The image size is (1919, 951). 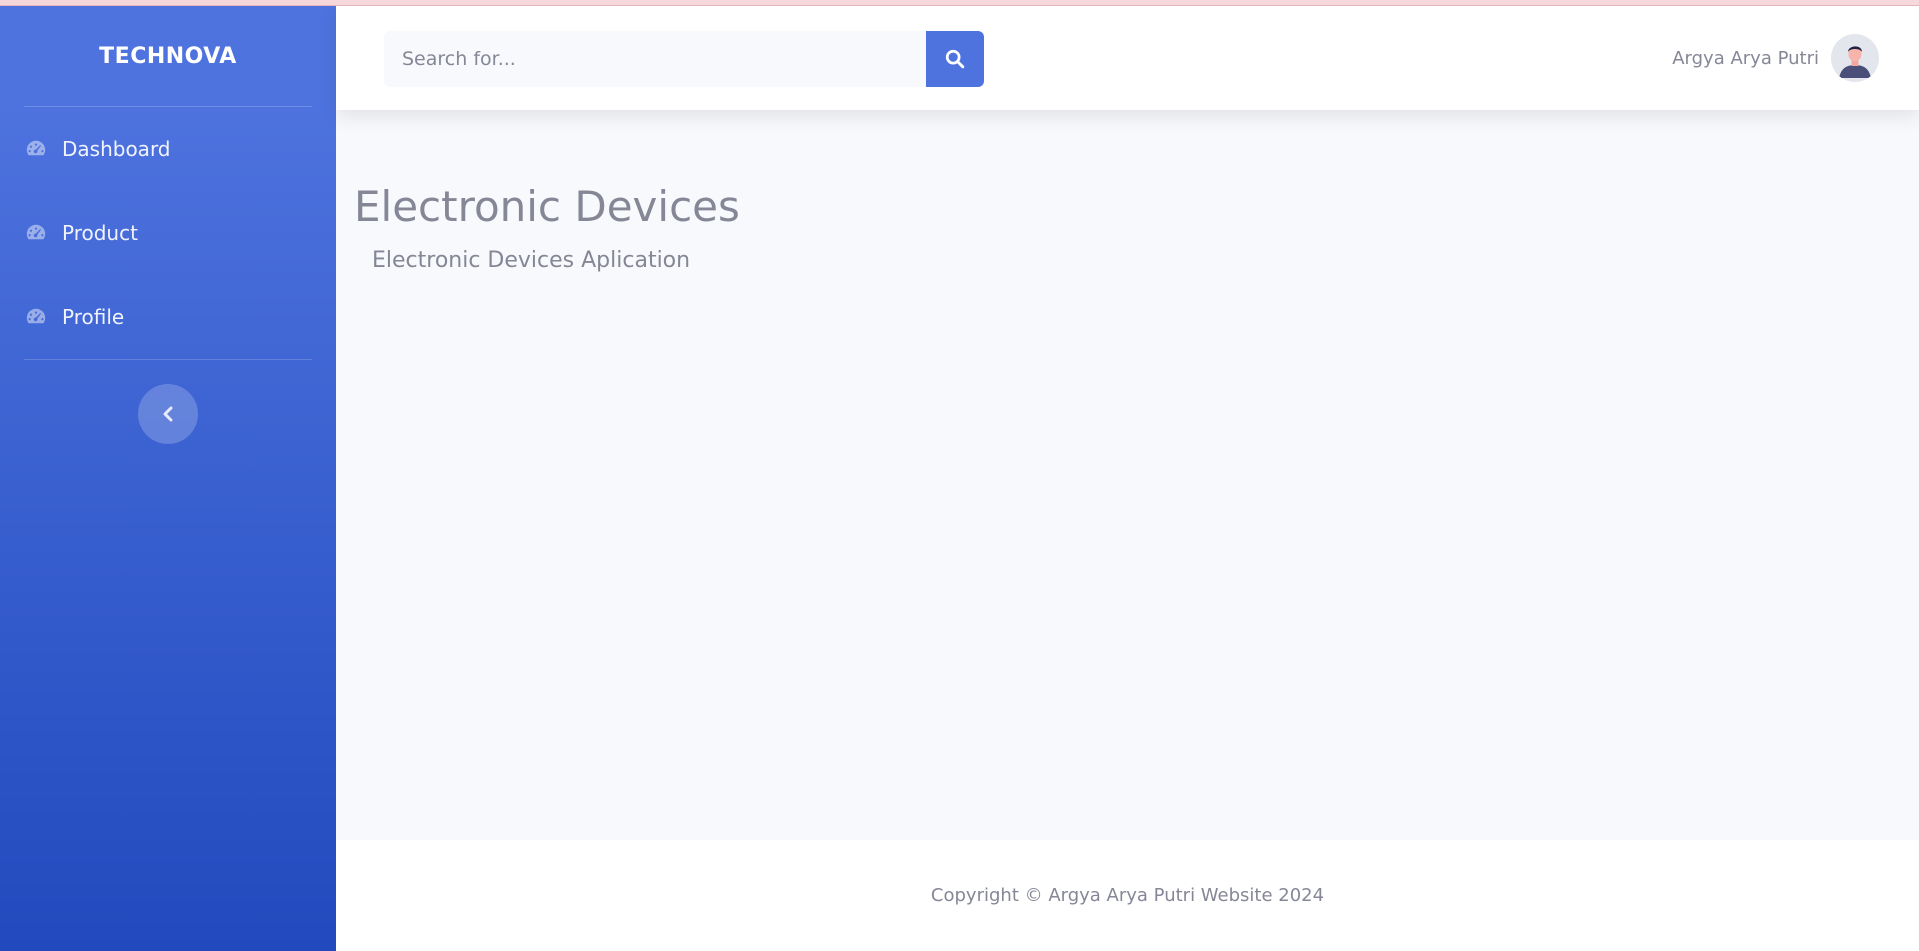 I want to click on search-button, so click(x=955, y=59).